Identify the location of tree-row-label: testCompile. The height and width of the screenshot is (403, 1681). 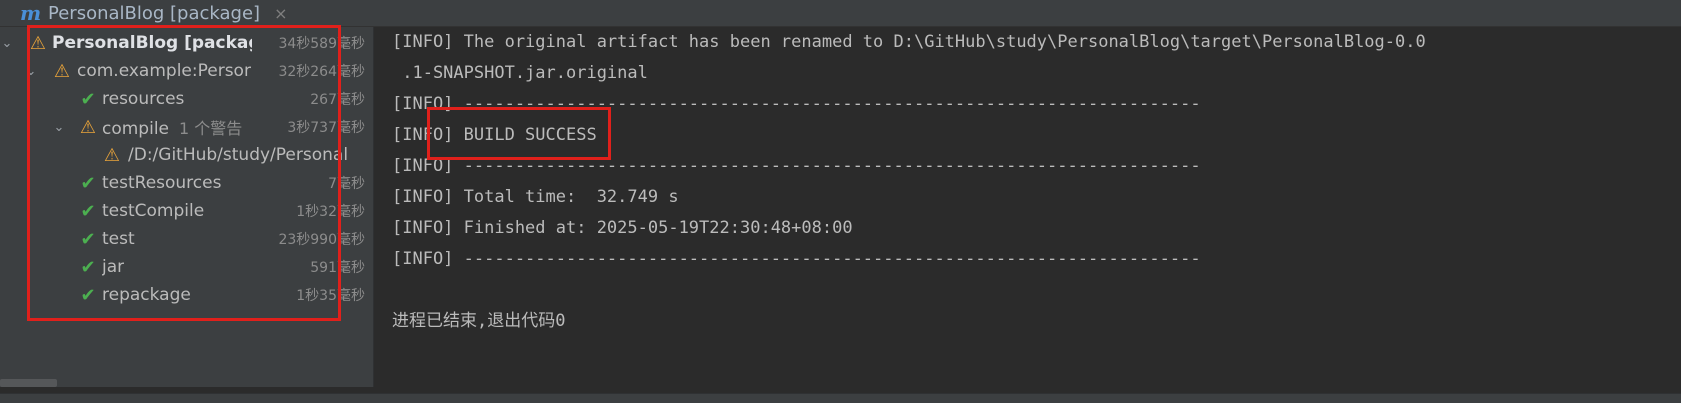
(153, 211).